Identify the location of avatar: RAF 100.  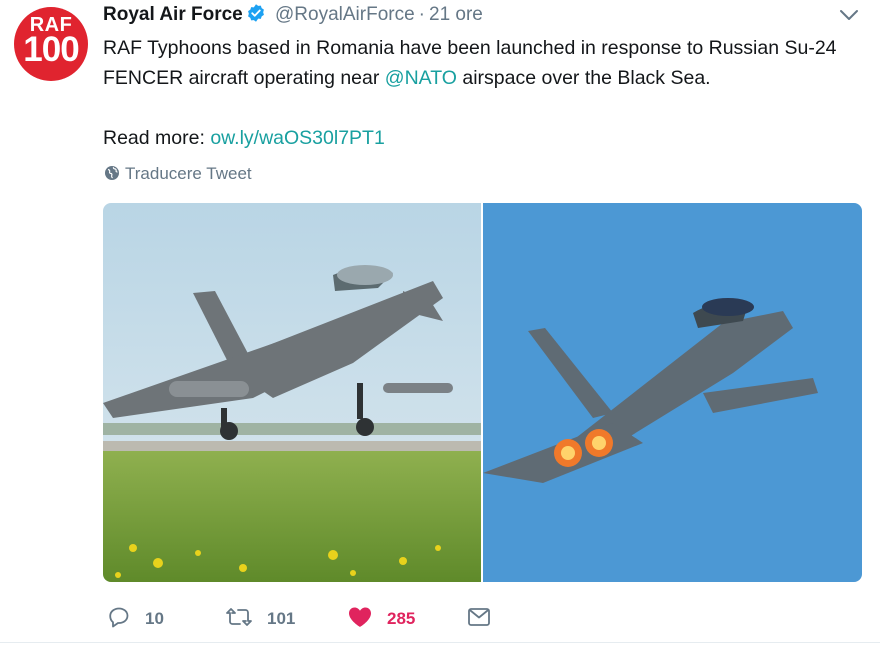
(51, 44).